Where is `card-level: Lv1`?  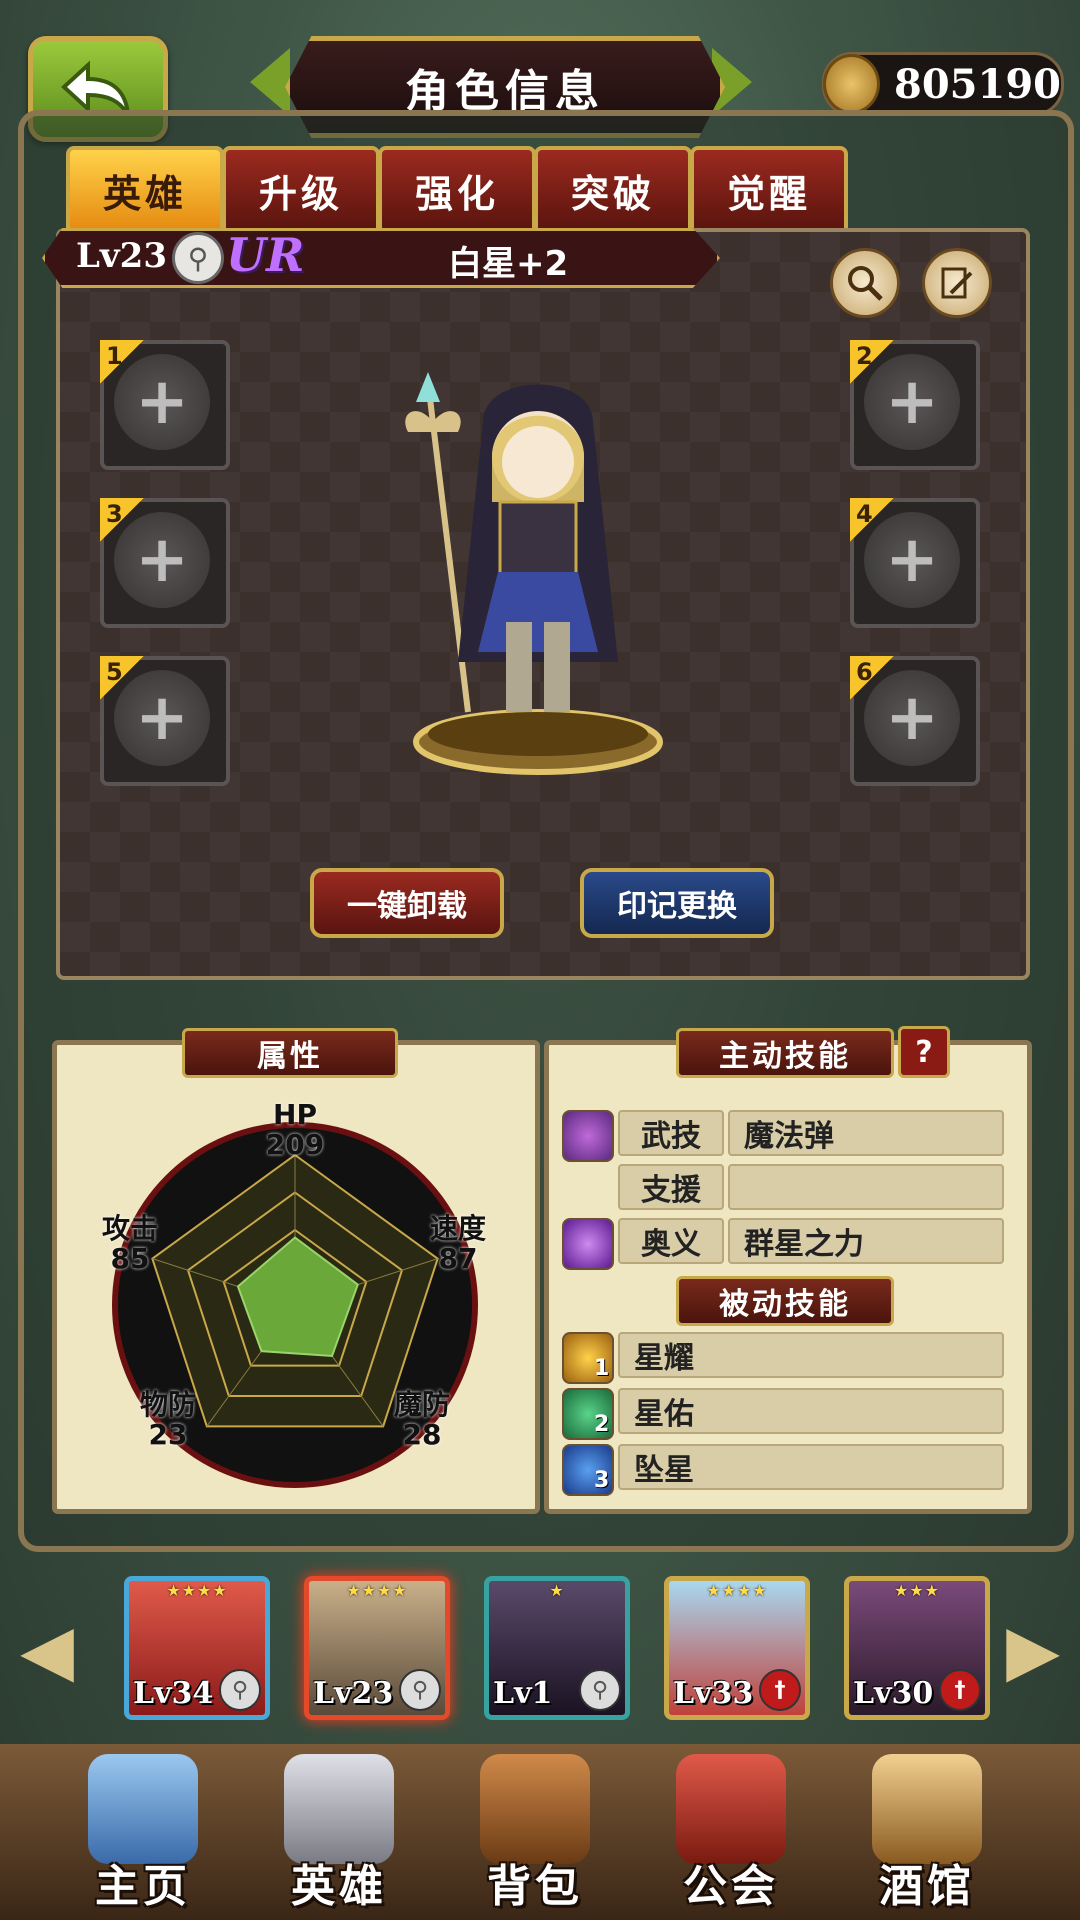 card-level: Lv1 is located at coordinates (523, 1693).